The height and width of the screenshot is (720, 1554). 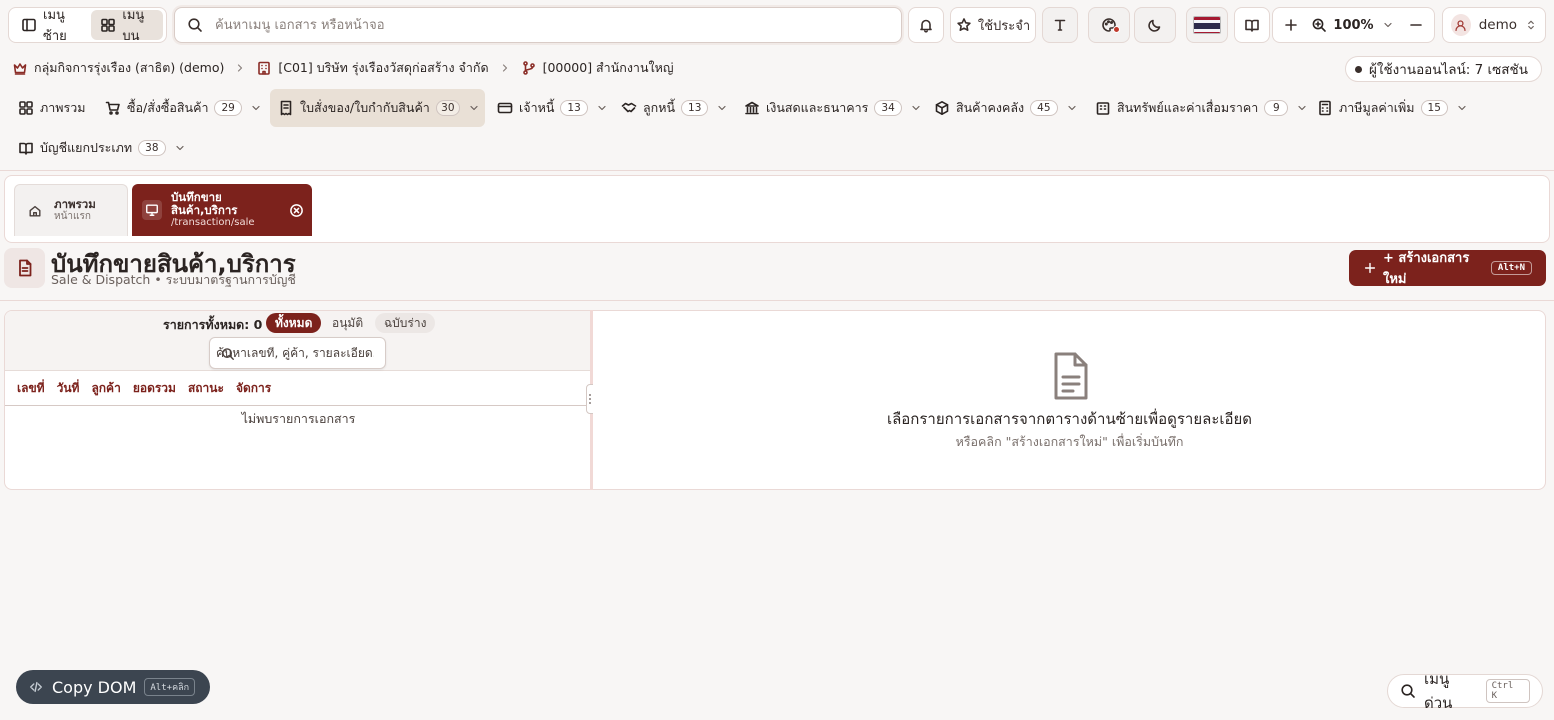 What do you see at coordinates (1207, 25) in the screenshot?
I see `language-button` at bounding box center [1207, 25].